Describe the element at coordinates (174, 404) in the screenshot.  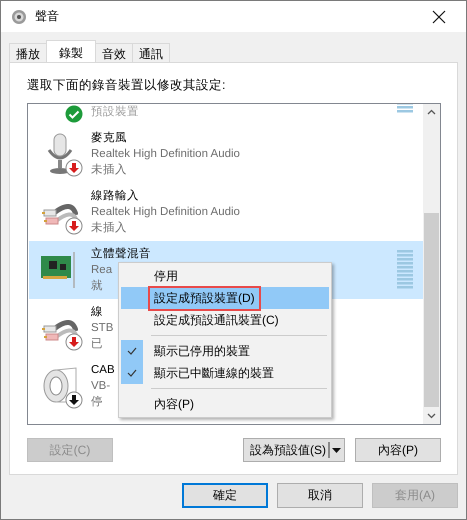
I see `menu-item-label: 內容(P)` at that location.